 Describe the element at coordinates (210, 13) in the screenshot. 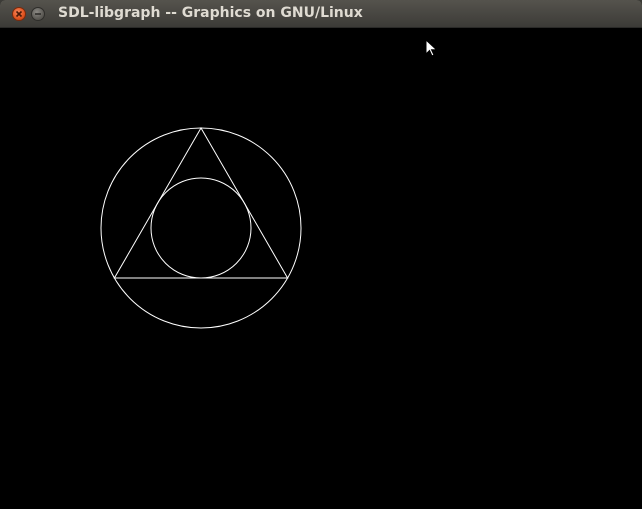

I see `window-title: SDL-libgraph -- Graphics on GNU/Linux` at that location.